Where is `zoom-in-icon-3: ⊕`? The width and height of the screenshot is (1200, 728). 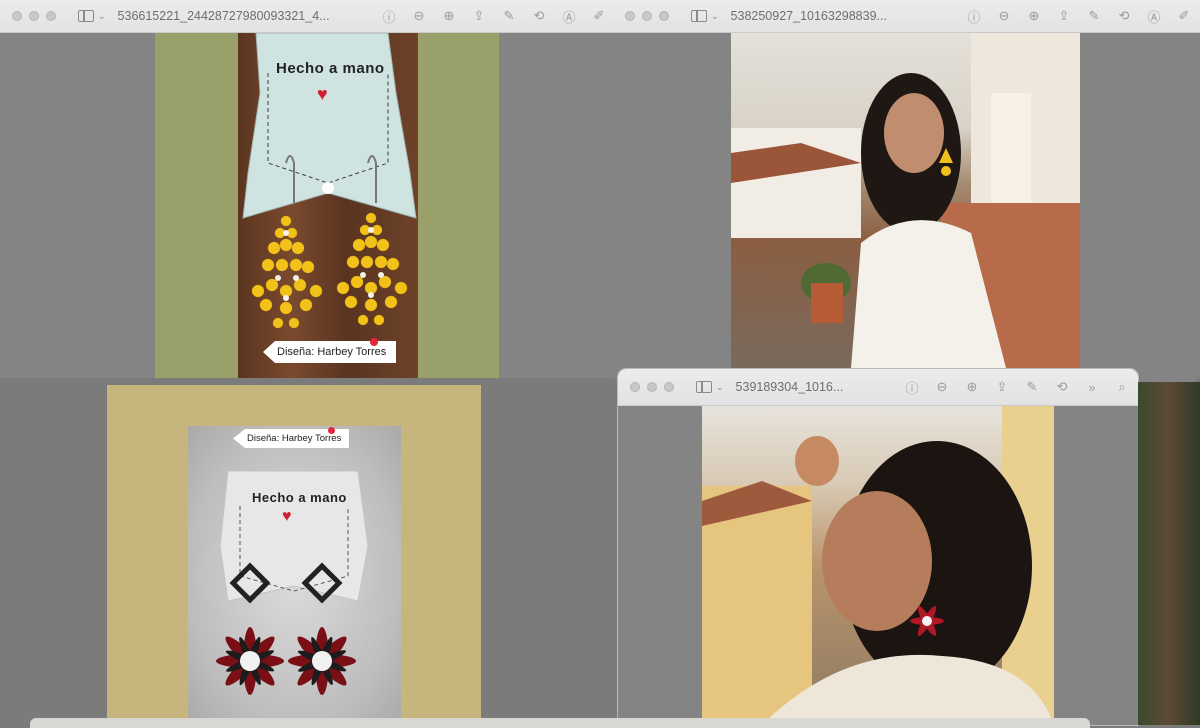 zoom-in-icon-3: ⊕ is located at coordinates (972, 387).